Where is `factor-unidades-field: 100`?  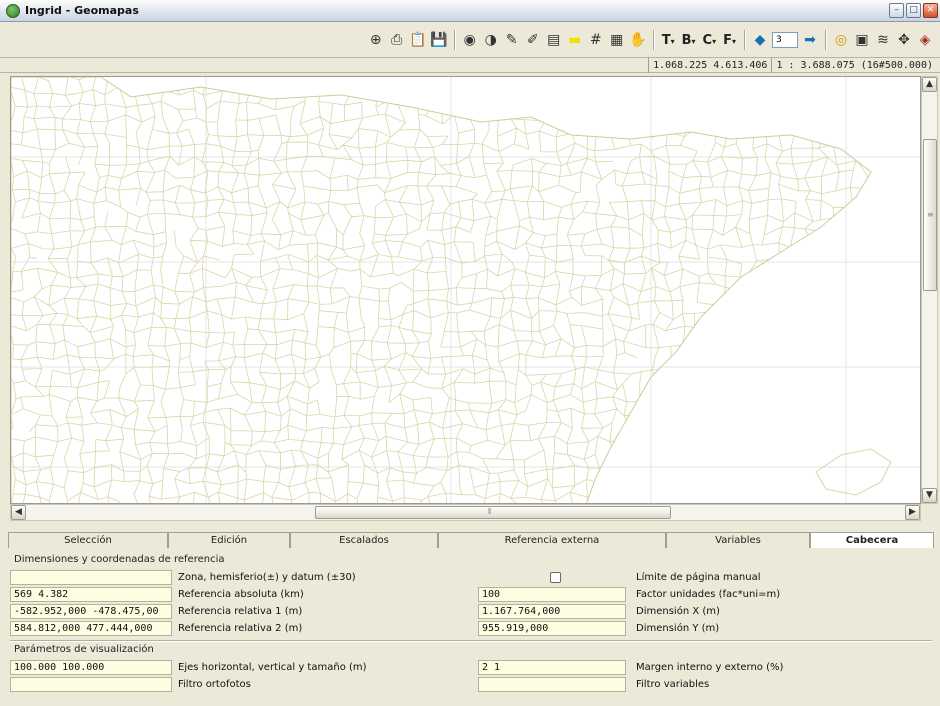 factor-unidades-field: 100 is located at coordinates (552, 594).